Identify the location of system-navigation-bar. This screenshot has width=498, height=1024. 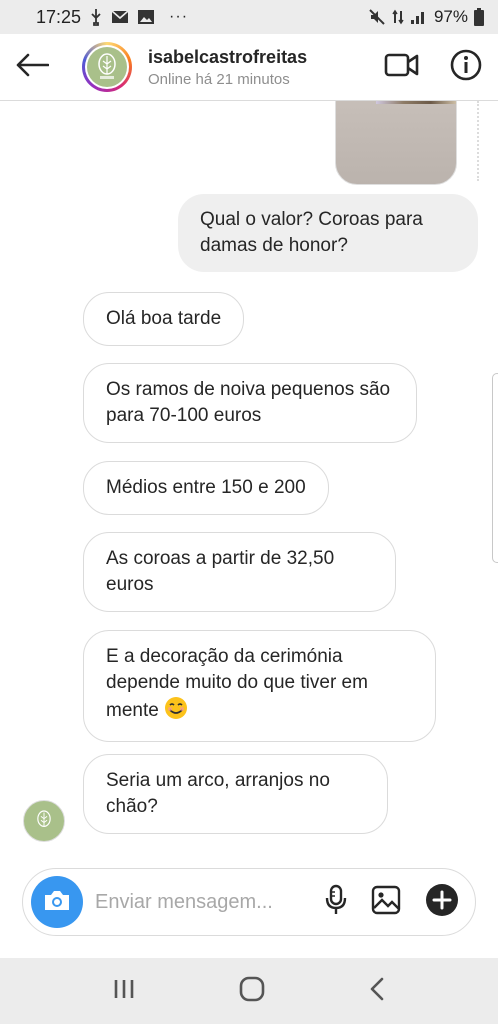
(249, 991).